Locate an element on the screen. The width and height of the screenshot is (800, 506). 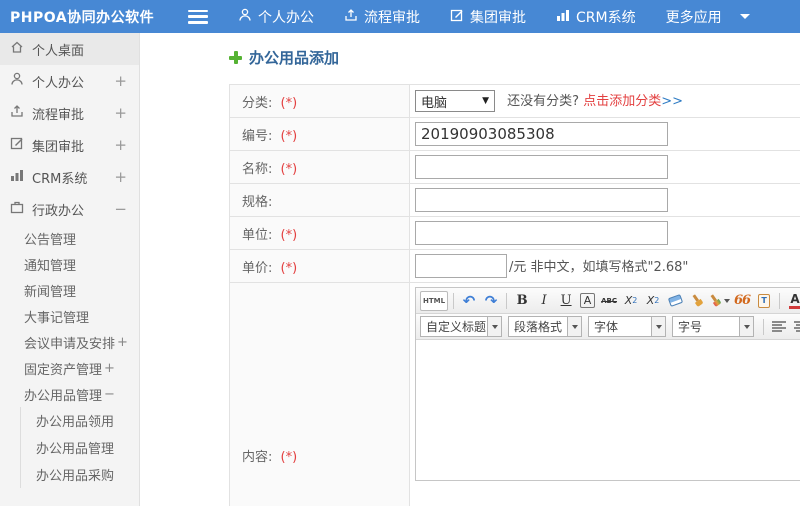
editor-toolbar-row1: HTML ↶ ↷ B I U A ABC X2 X2 66 T A is located at coordinates (608, 301).